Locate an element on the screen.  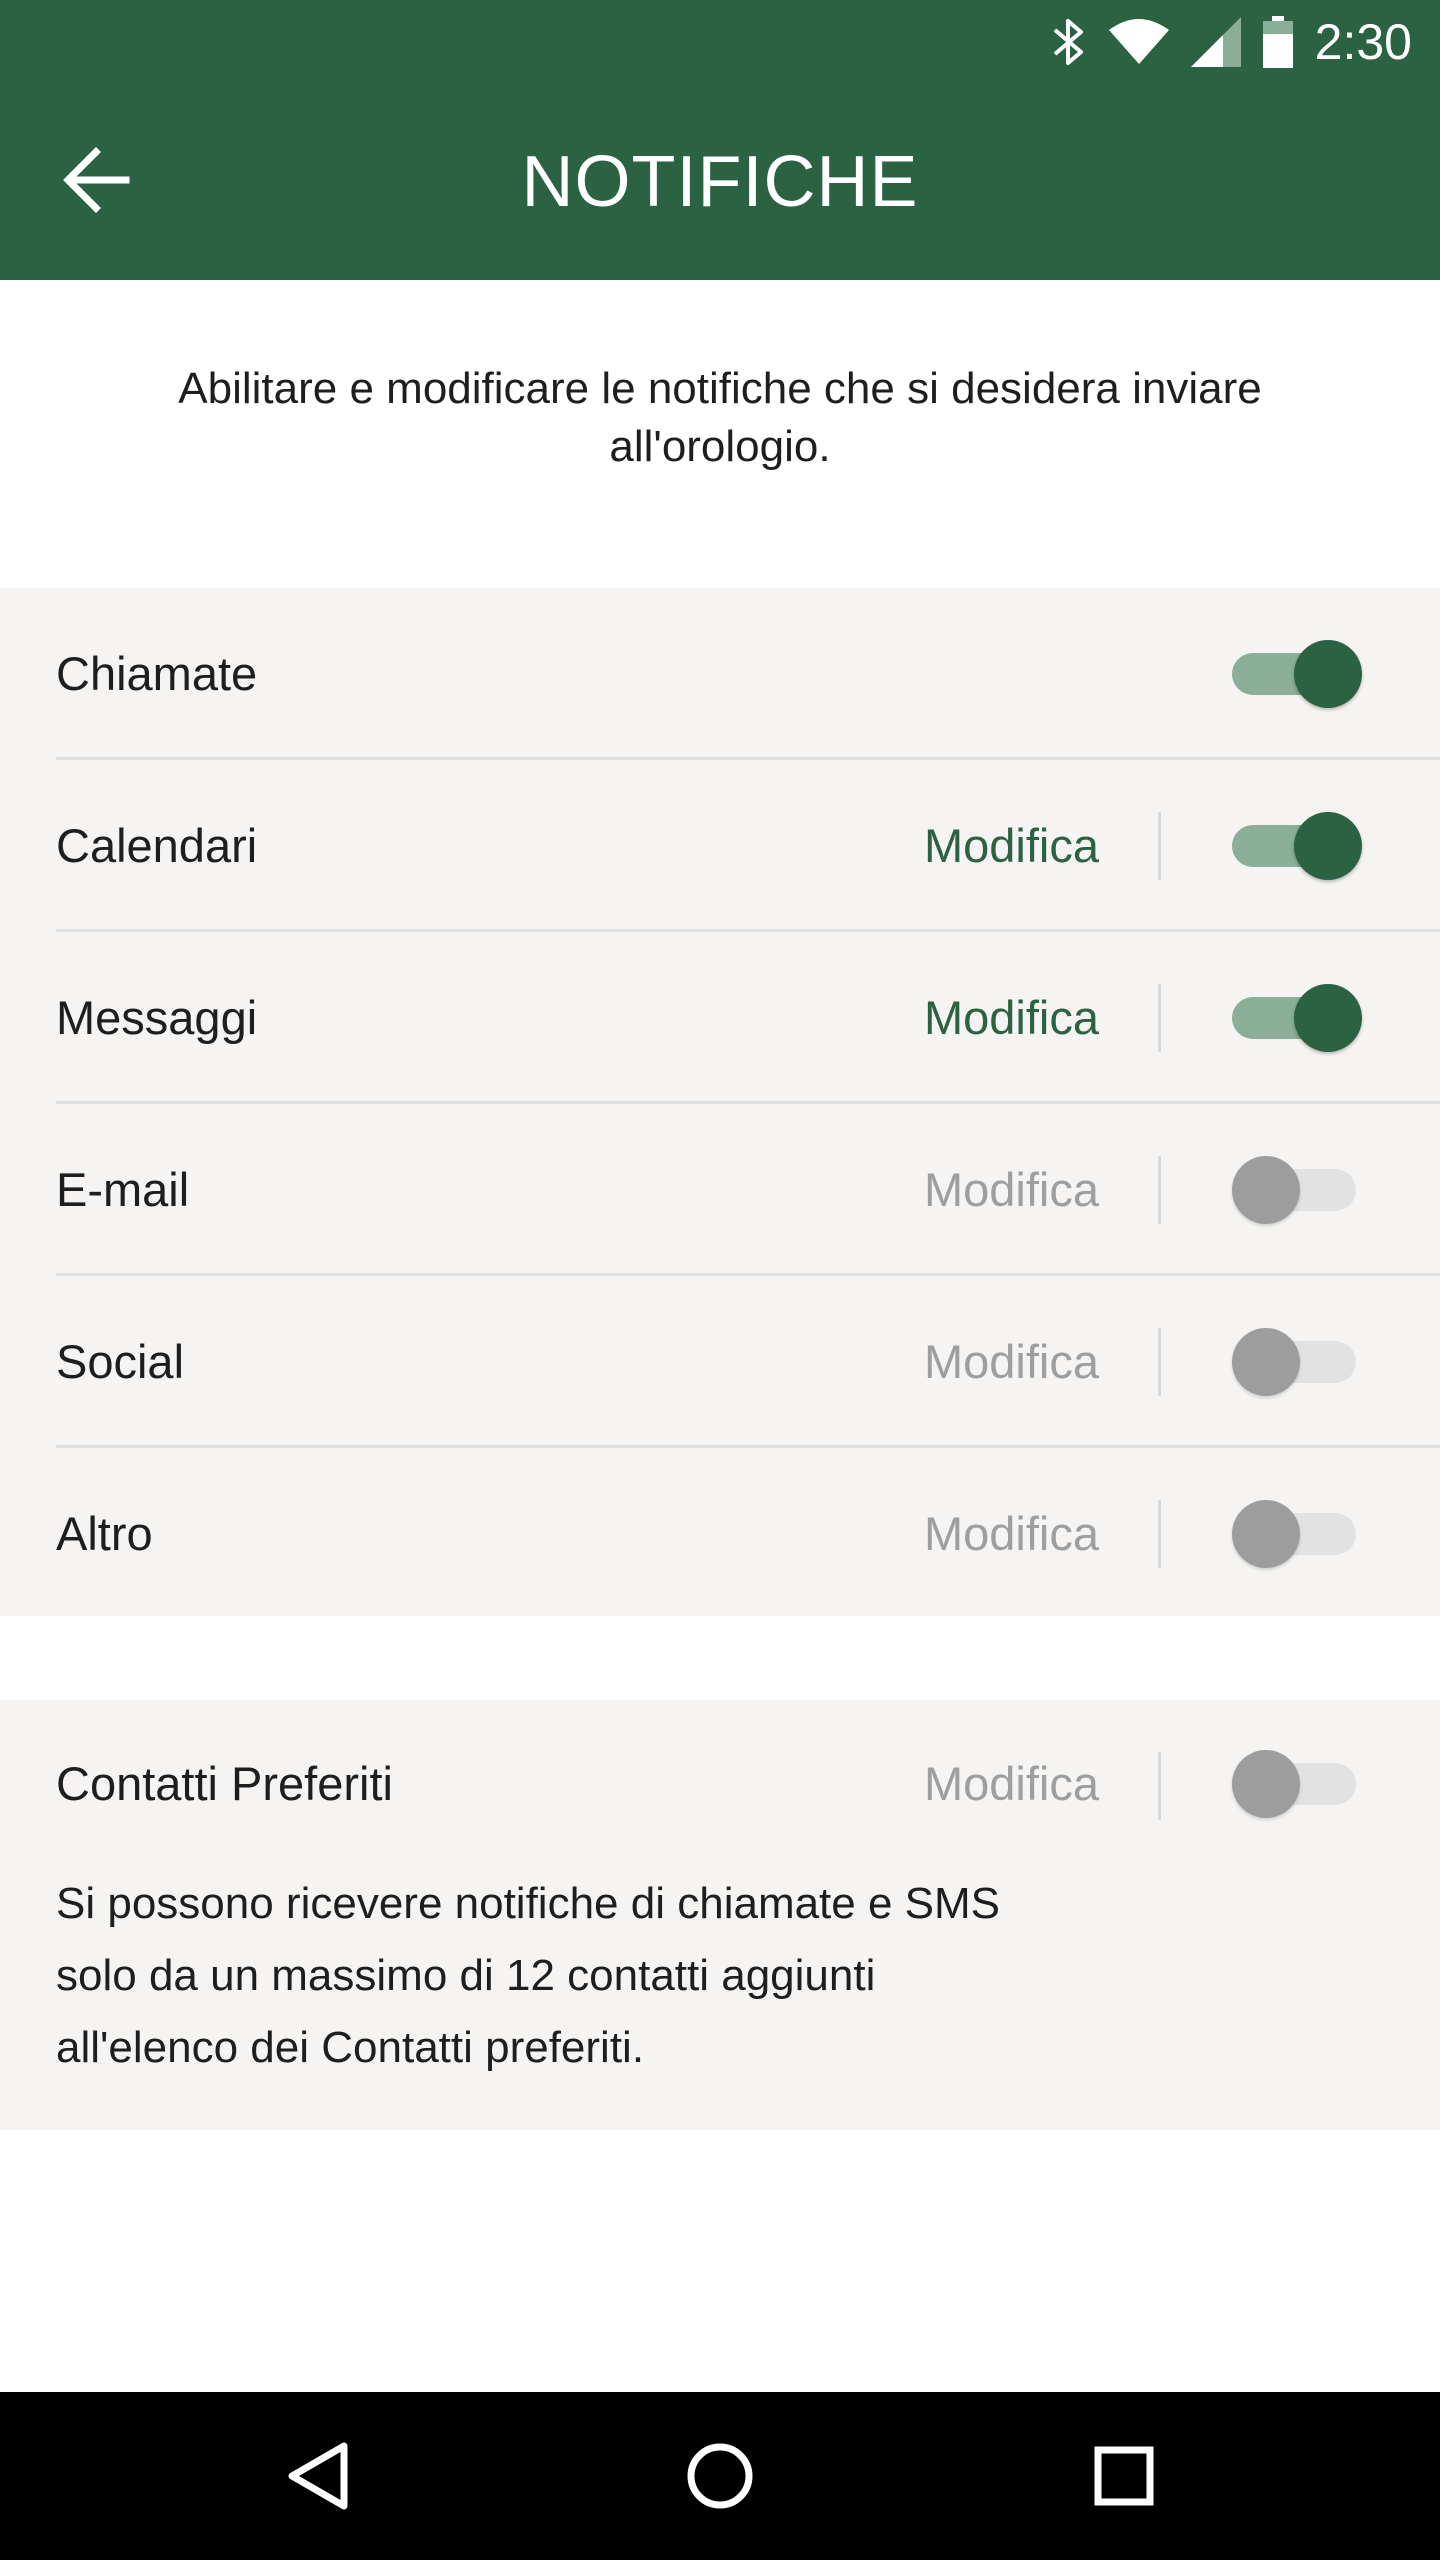
toggle-favorites is located at coordinates (1294, 1784).